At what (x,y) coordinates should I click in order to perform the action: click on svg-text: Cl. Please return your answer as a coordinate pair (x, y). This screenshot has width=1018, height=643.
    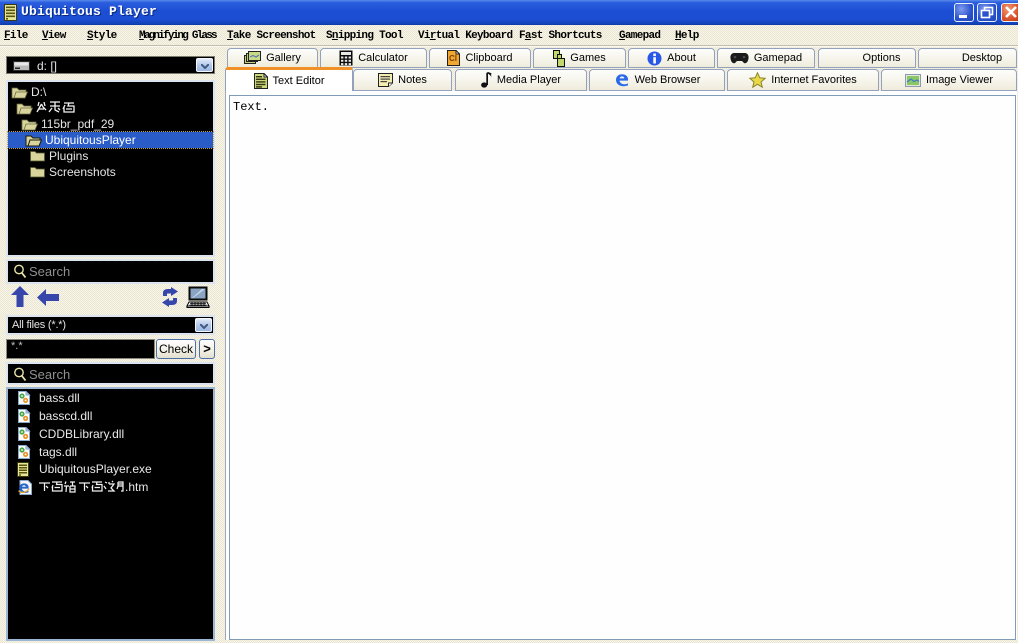
    Looking at the image, I should click on (453, 58).